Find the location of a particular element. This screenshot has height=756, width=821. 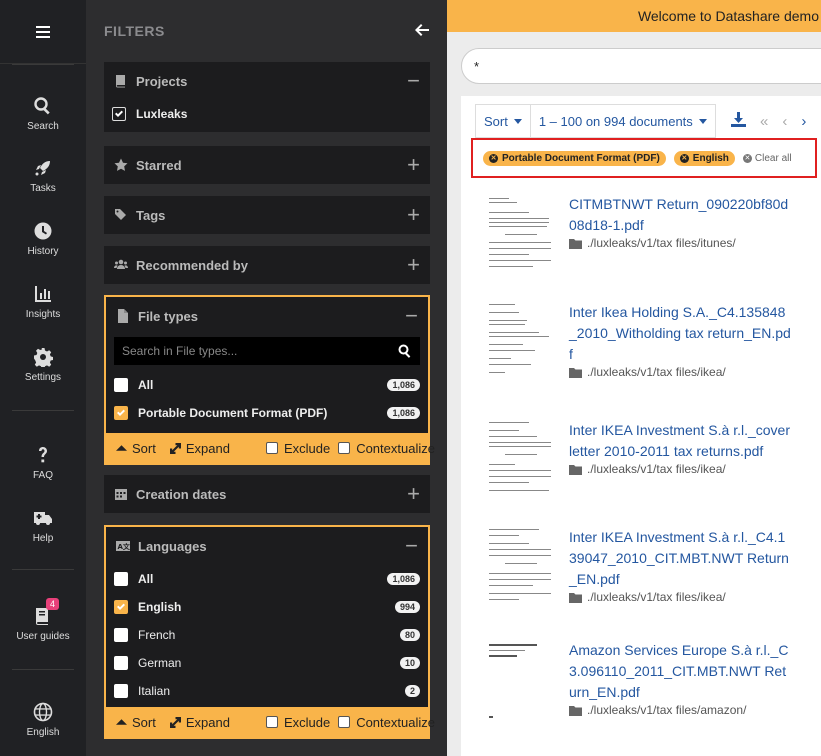

filter-creation-dates-header: Creation dates + is located at coordinates (267, 494).